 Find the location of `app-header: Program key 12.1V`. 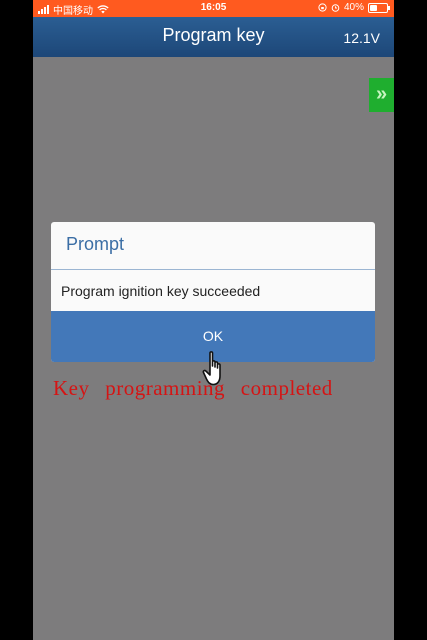

app-header: Program key 12.1V is located at coordinates (213, 37).